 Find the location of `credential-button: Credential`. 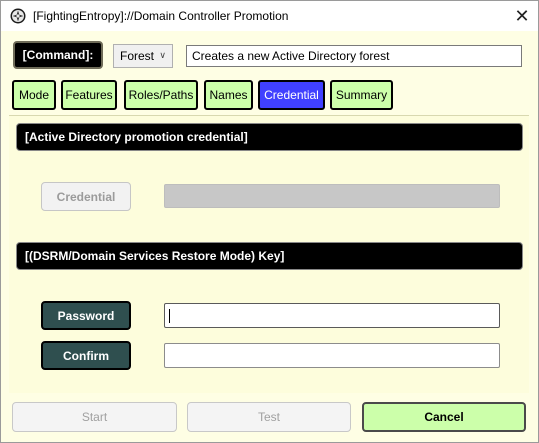

credential-button: Credential is located at coordinates (86, 196).